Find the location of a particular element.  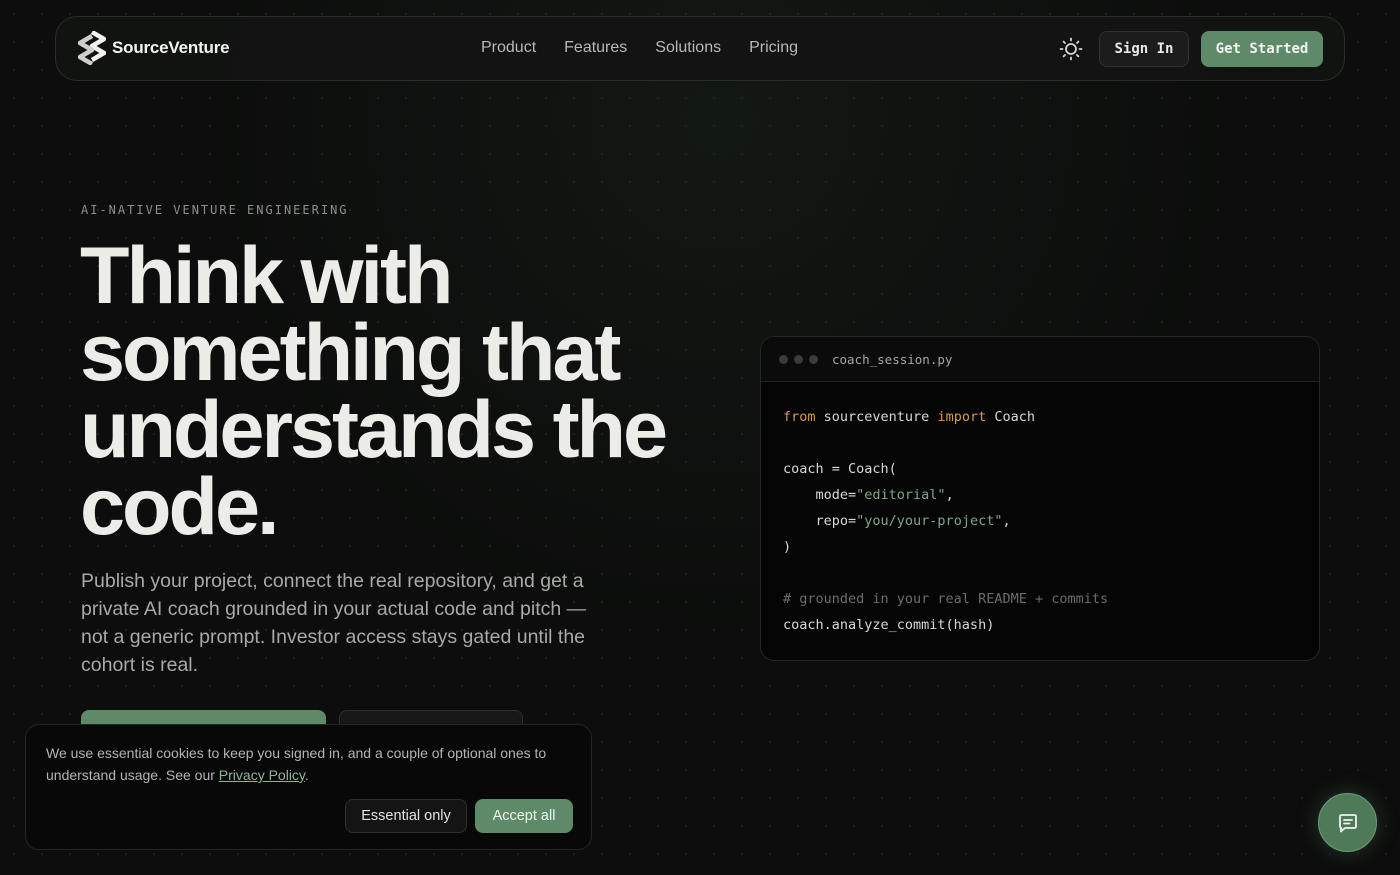

nav-links: Product Features Solutions Pricing is located at coordinates (639, 48).